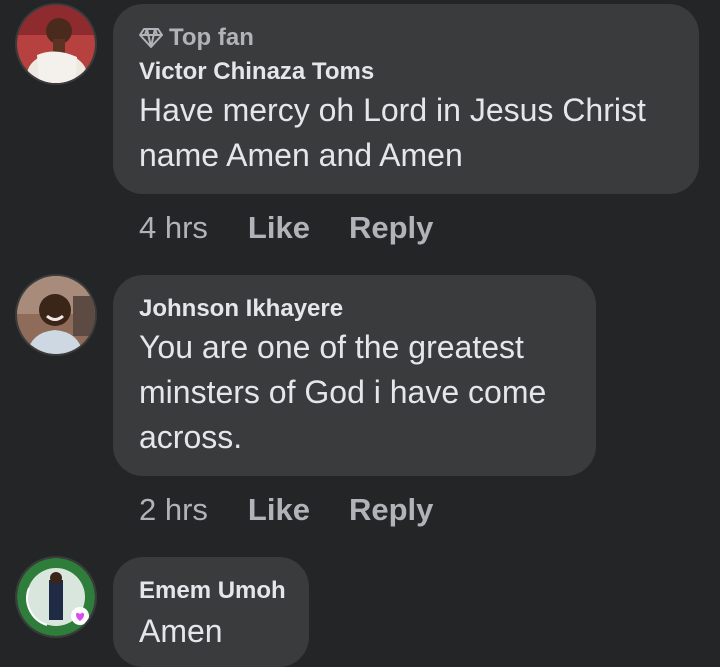 This screenshot has height=667, width=720. Describe the element at coordinates (151, 38) in the screenshot. I see `diamond-icon` at that location.